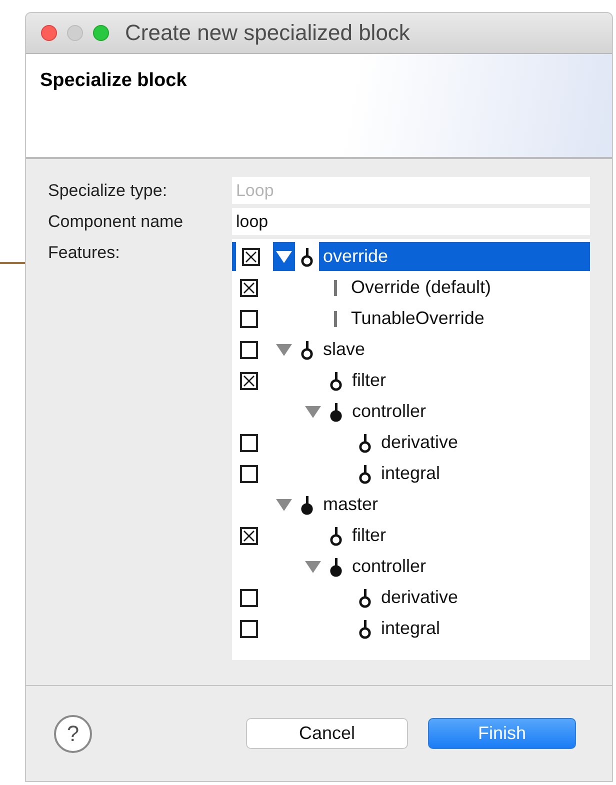 This screenshot has width=616, height=785. I want to click on tree-item: override, so click(454, 256).